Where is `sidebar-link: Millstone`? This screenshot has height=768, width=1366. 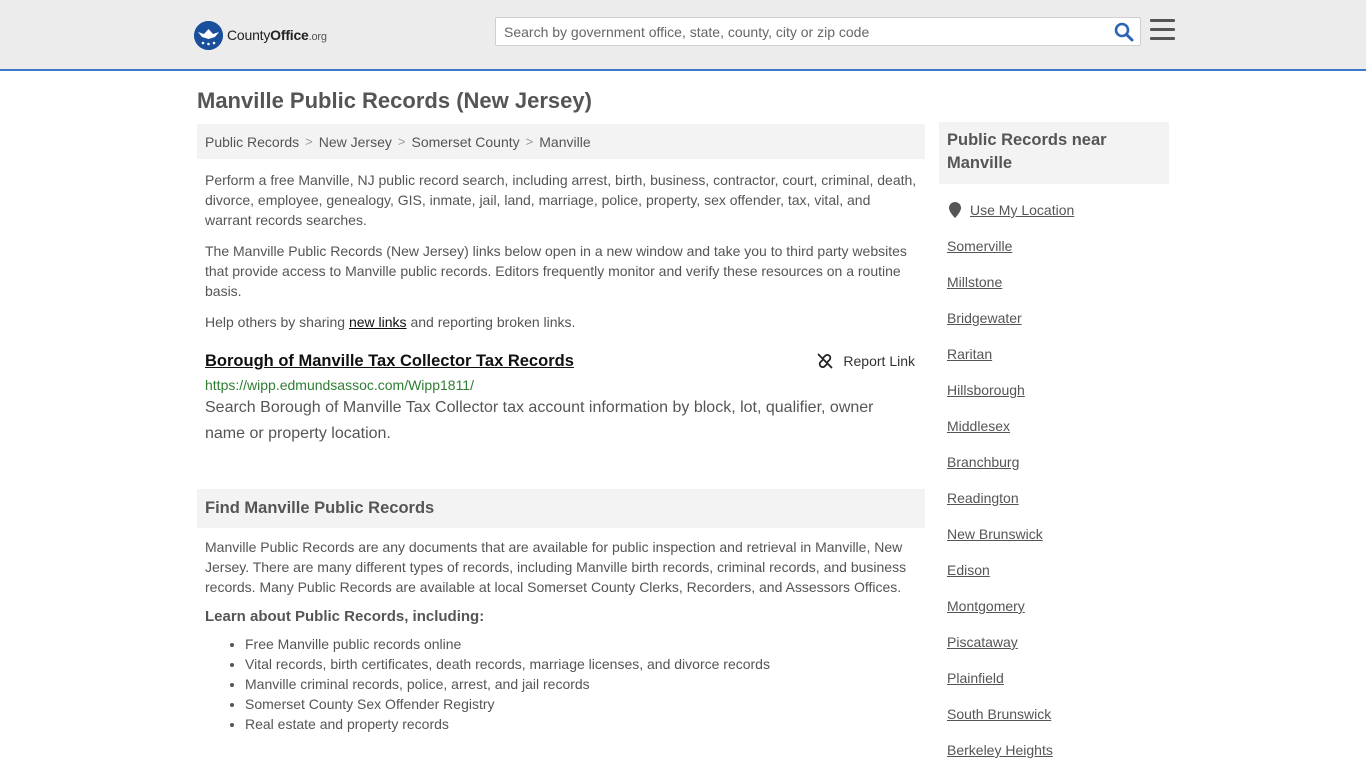
sidebar-link: Millstone is located at coordinates (974, 282).